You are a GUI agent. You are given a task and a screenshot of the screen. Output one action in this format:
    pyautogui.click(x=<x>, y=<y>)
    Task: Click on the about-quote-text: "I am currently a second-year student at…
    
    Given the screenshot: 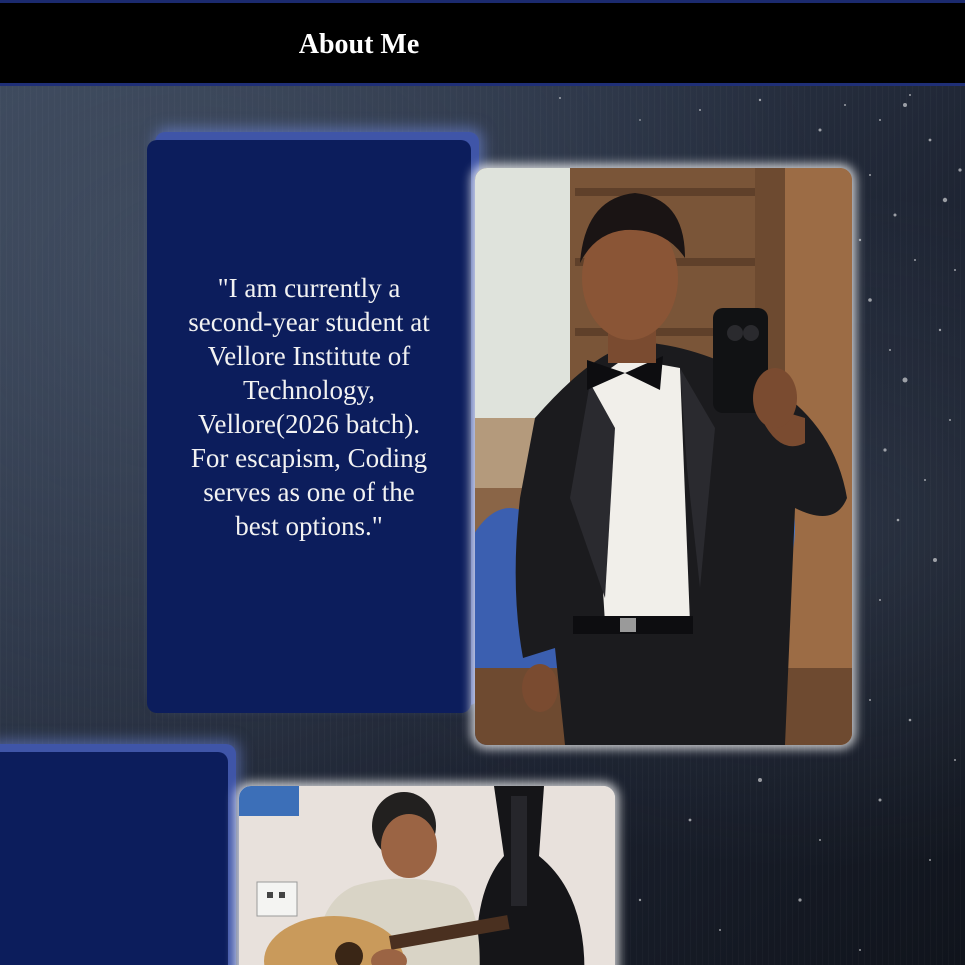 What is the action you would take?
    pyautogui.click(x=309, y=406)
    